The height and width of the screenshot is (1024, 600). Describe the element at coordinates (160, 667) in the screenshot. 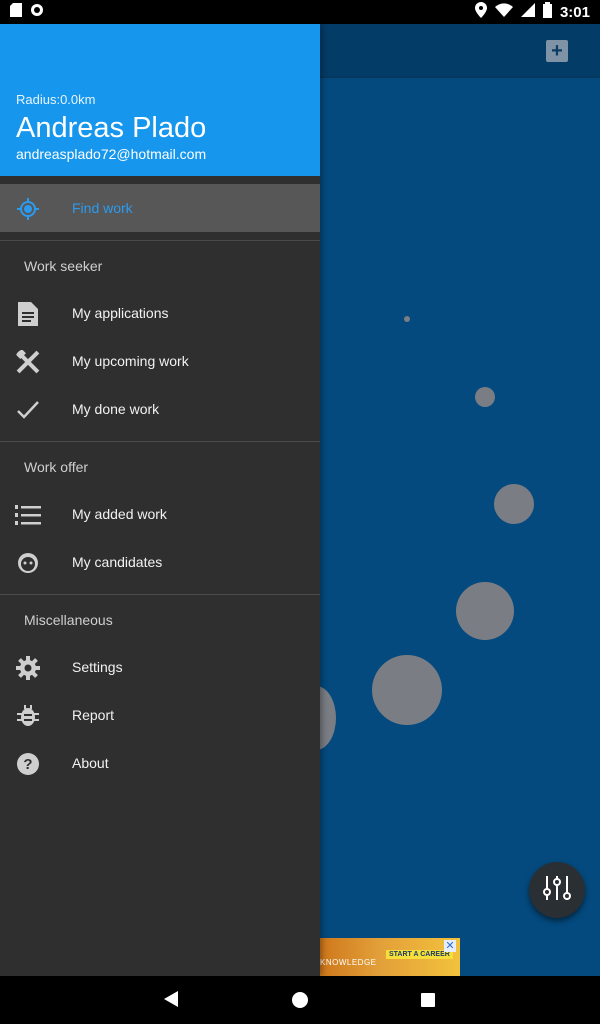

I see `menu-item-settings: Settings` at that location.